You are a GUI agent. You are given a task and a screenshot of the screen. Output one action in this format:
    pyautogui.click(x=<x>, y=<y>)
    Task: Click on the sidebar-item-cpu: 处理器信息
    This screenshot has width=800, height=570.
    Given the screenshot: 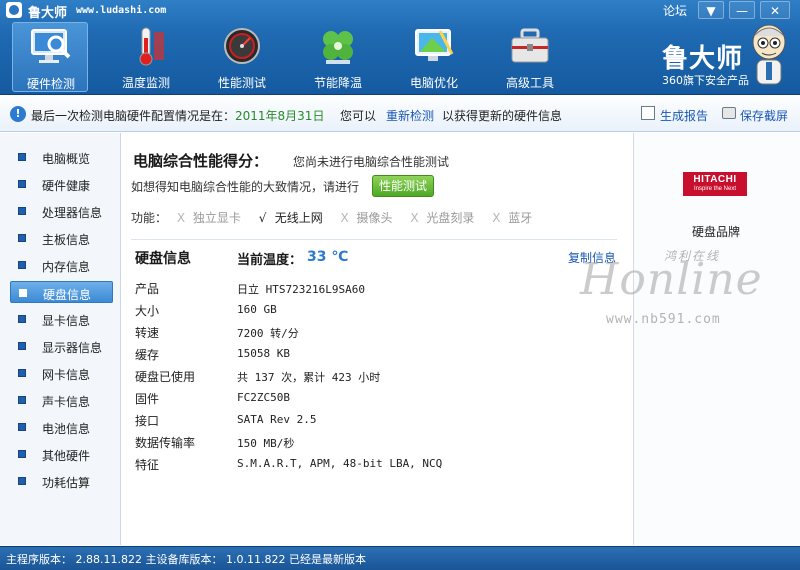 What is the action you would take?
    pyautogui.click(x=61, y=211)
    